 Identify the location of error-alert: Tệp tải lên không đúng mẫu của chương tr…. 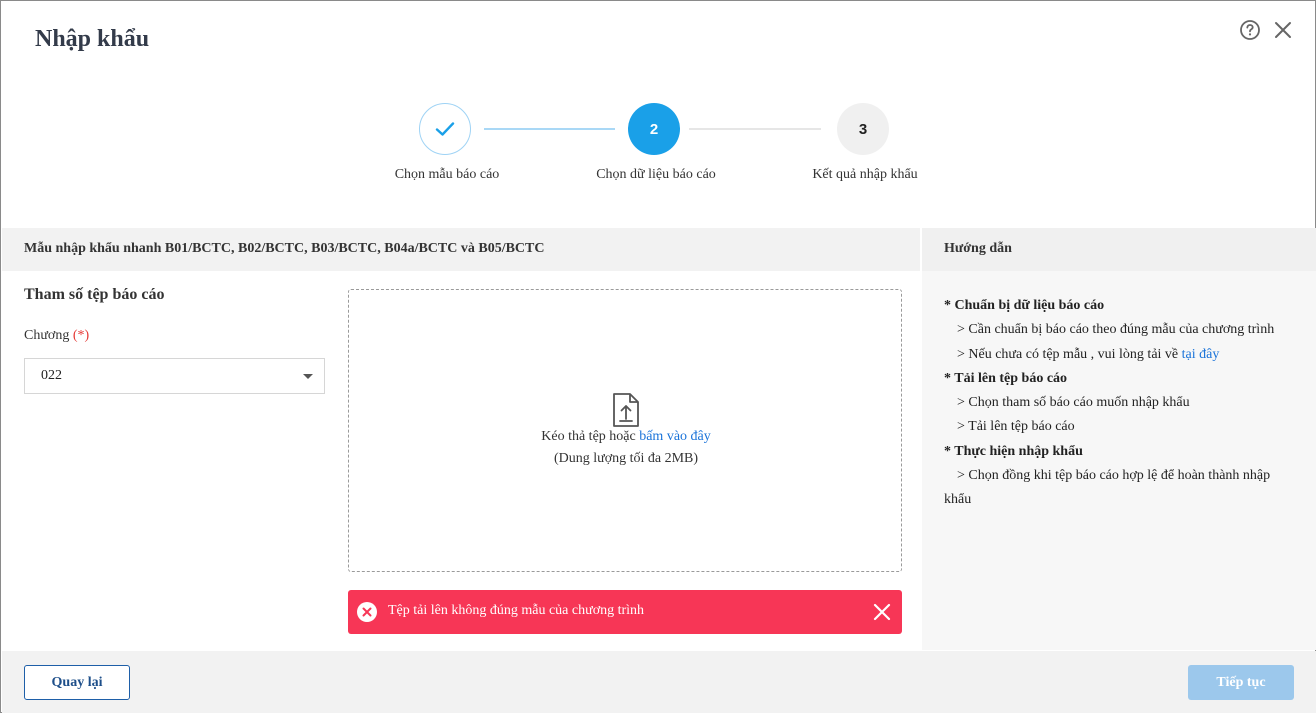
(625, 612).